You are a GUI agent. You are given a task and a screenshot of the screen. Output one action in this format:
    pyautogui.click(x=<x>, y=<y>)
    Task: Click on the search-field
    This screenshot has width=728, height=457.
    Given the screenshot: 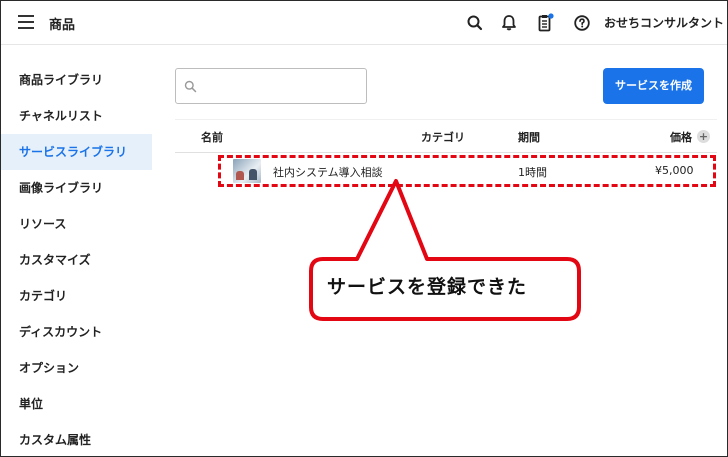 What is the action you would take?
    pyautogui.click(x=271, y=86)
    